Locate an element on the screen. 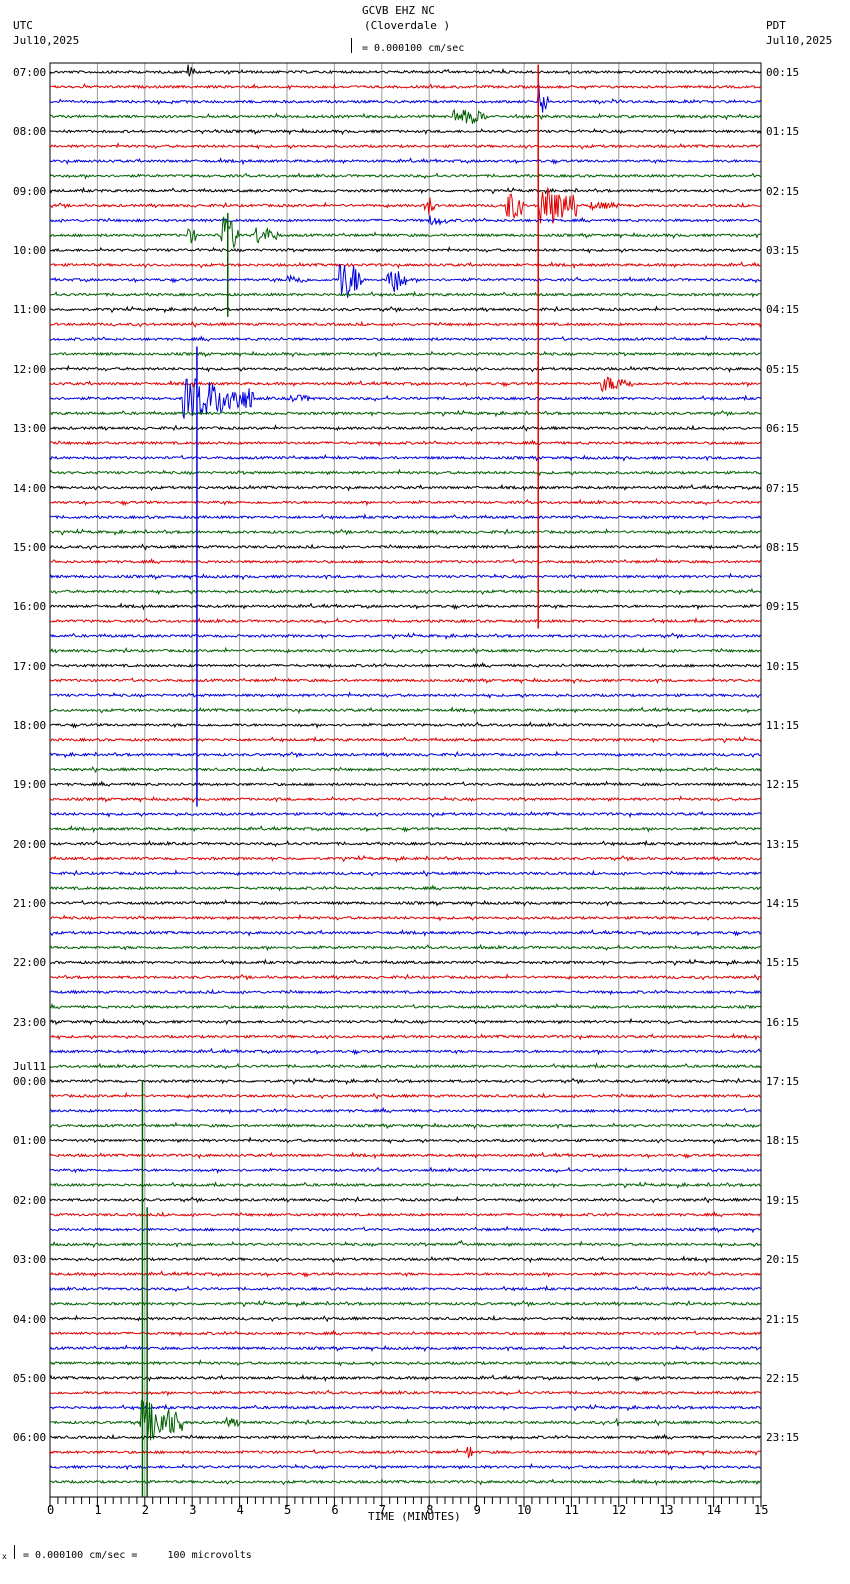 The width and height of the screenshot is (850, 1584). x-tick-label: 2 is located at coordinates (145, 1510).